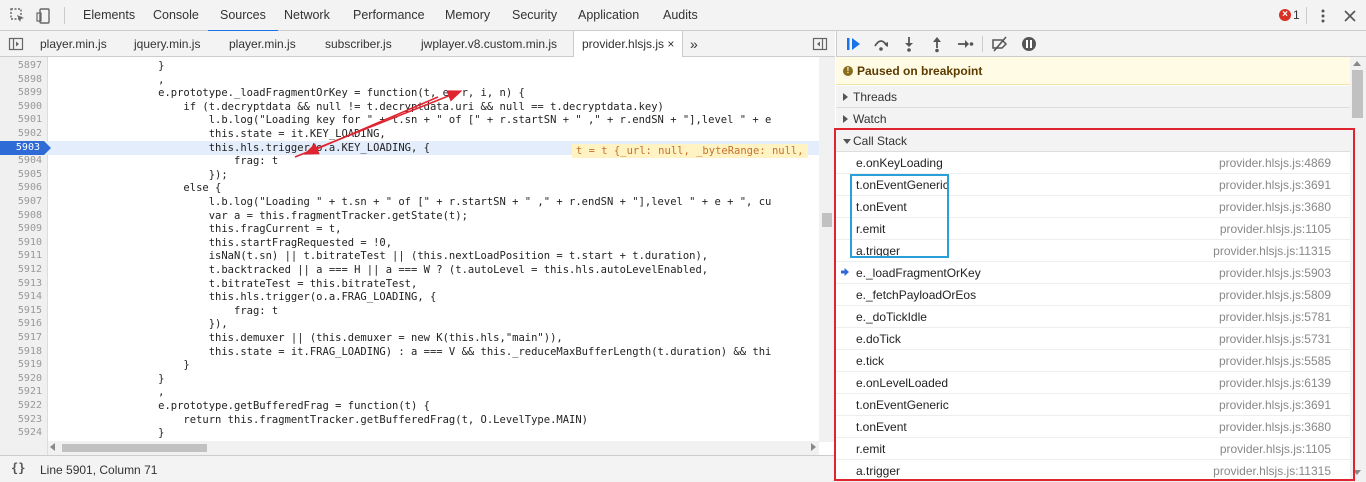 This screenshot has height=482, width=1366. What do you see at coordinates (813, 447) in the screenshot?
I see `scroll-right-icon` at bounding box center [813, 447].